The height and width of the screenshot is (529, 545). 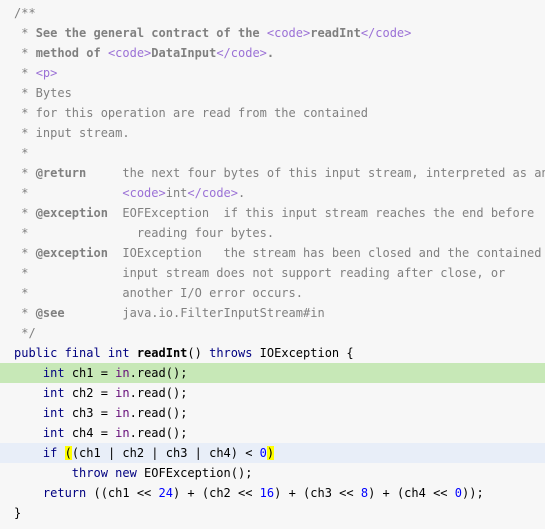 What do you see at coordinates (272, 13) in the screenshot?
I see `code-line-1: /**` at bounding box center [272, 13].